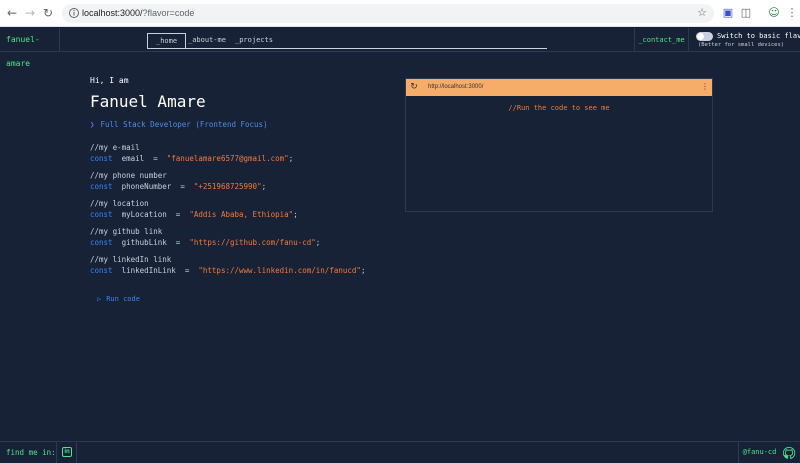  I want to click on role-subtitle: ❯ Full Stack Developer (Frontend Focus), so click(179, 124).